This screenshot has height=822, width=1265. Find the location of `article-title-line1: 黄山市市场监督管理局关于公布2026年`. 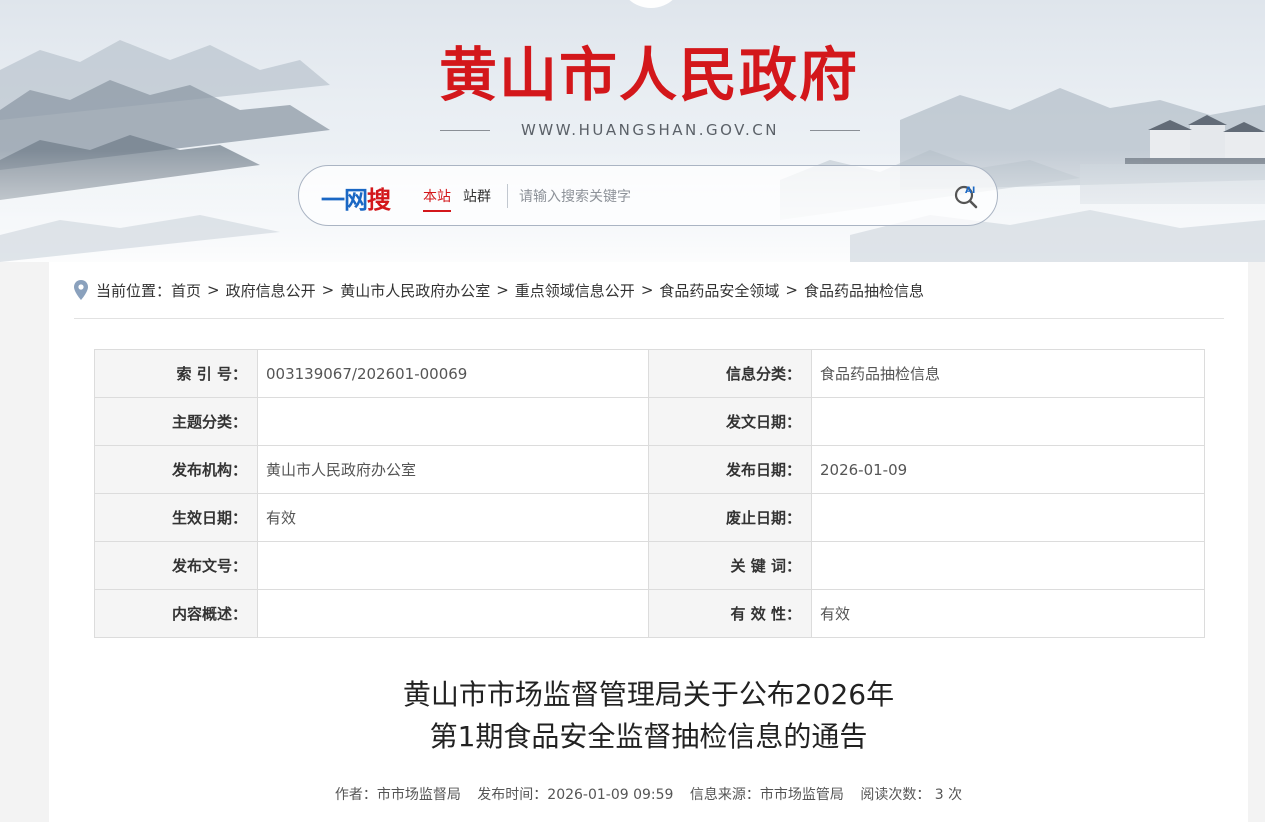

article-title-line1: 黄山市市场监督管理局关于公布2026年 is located at coordinates (648, 694).